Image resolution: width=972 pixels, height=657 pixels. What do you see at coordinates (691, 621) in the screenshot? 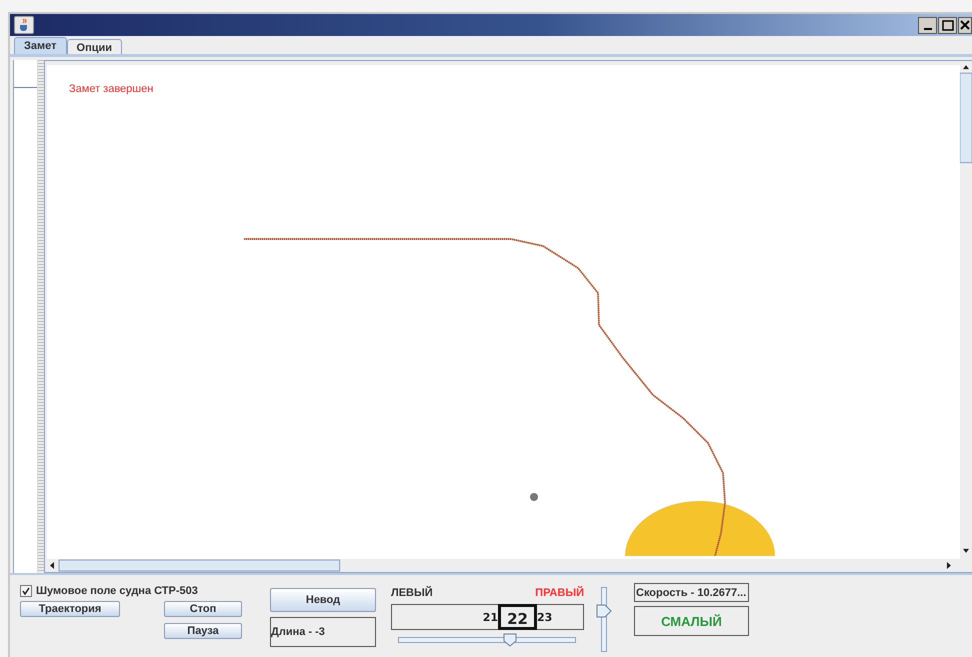
I see `mode-field: СМАЛЫЙ` at bounding box center [691, 621].